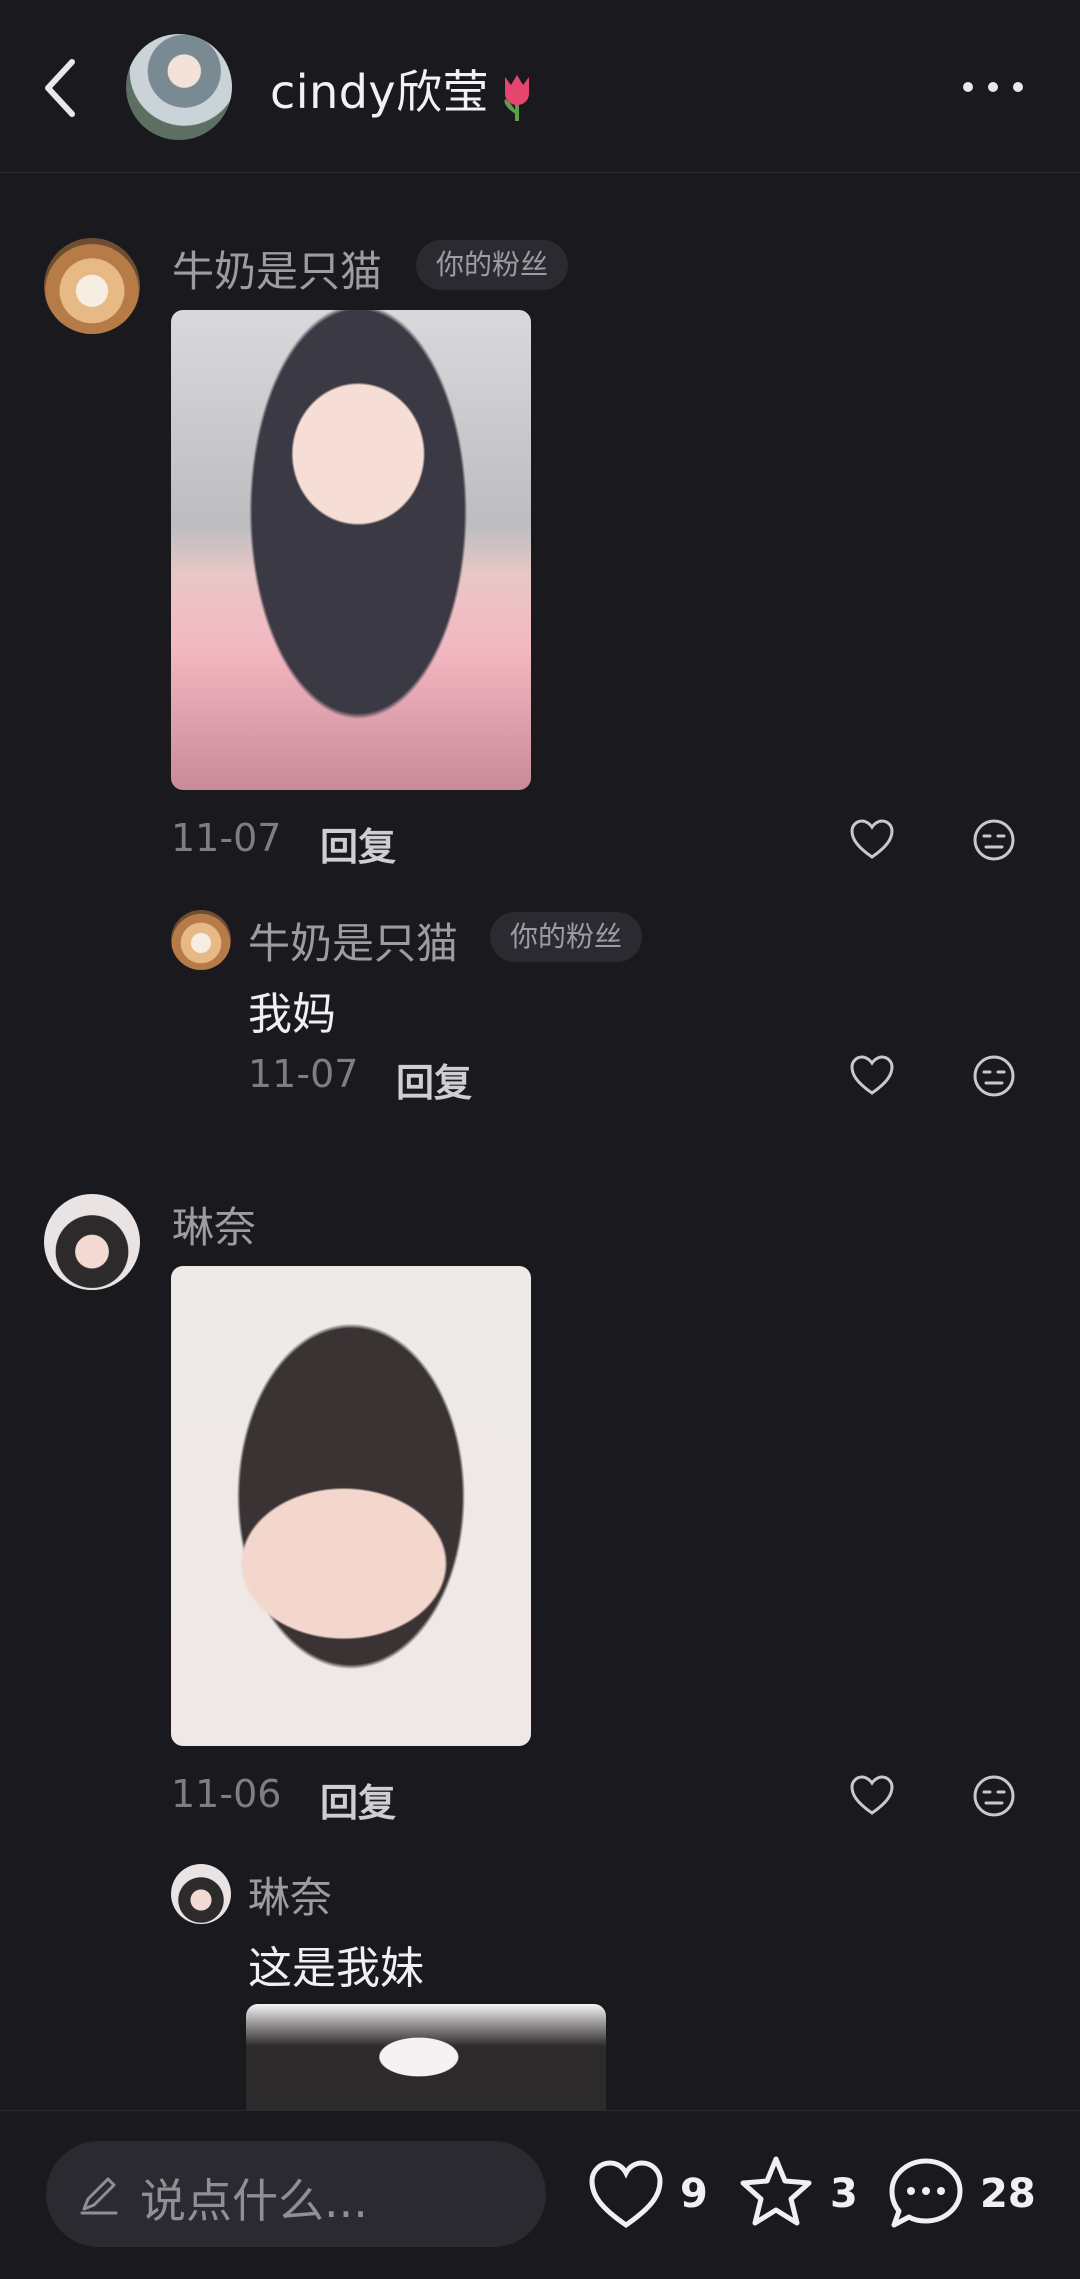  I want to click on comment-count: 28, so click(1008, 2194).